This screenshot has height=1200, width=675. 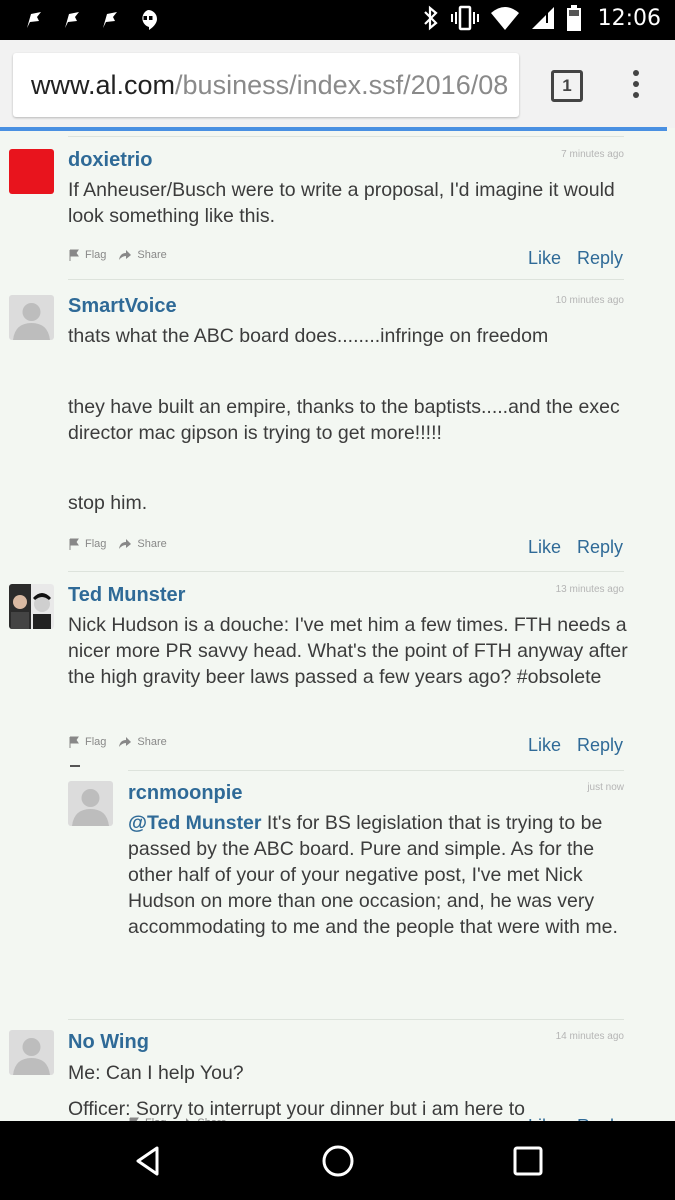 I want to click on comment-paragraph: Me: Can I help You?, so click(x=156, y=1073).